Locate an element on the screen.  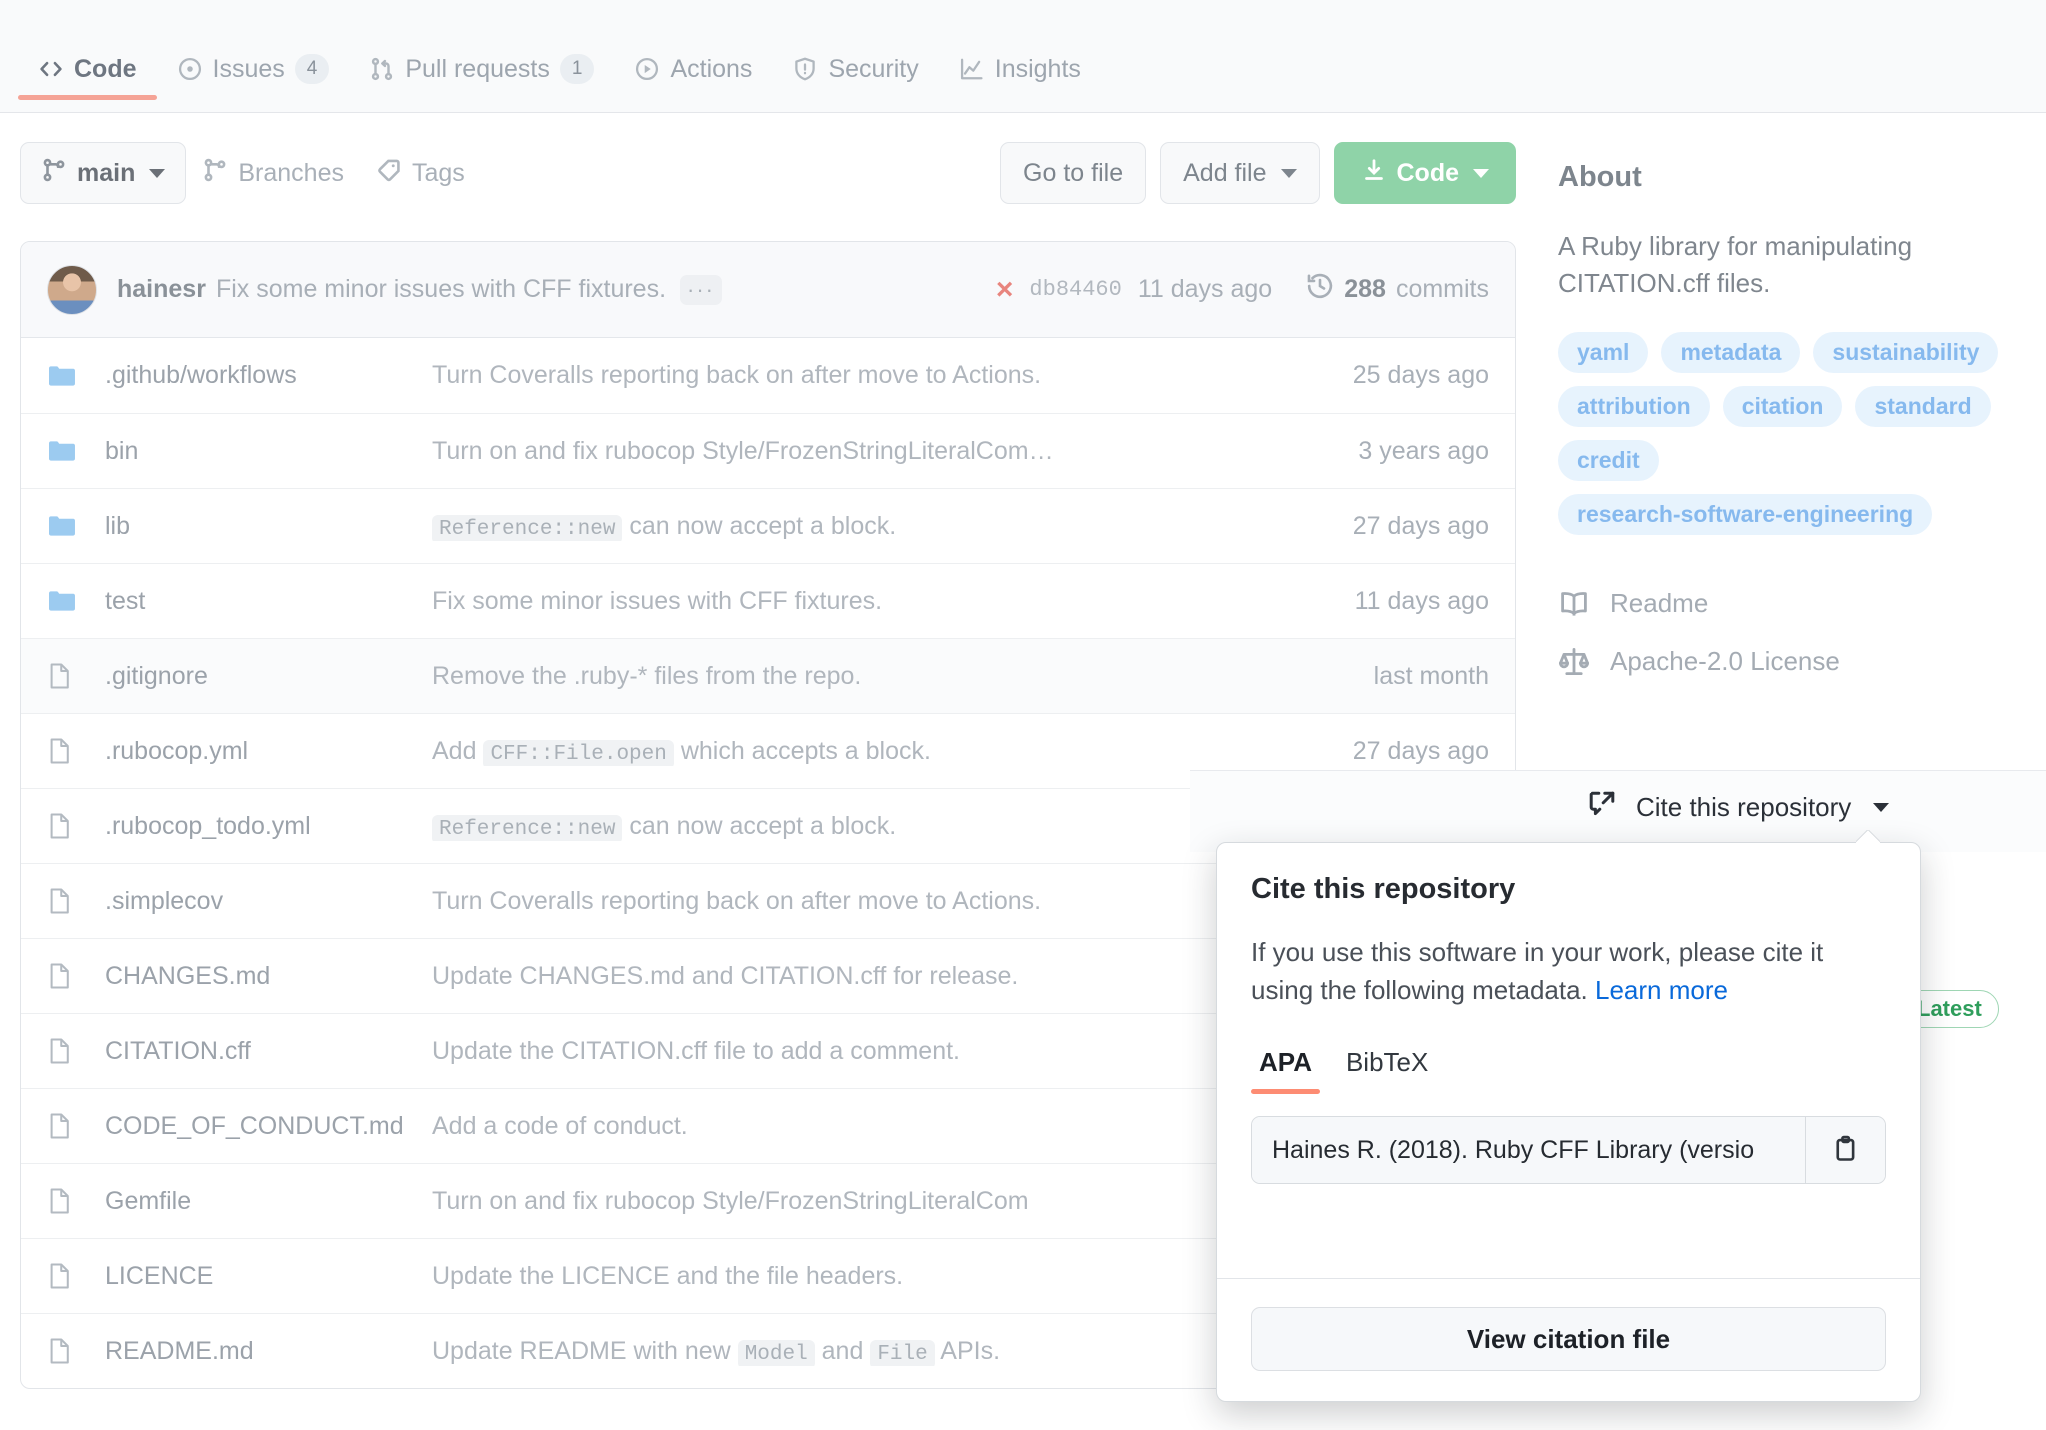
commits-count-link: 288 commits is located at coordinates (1397, 289).